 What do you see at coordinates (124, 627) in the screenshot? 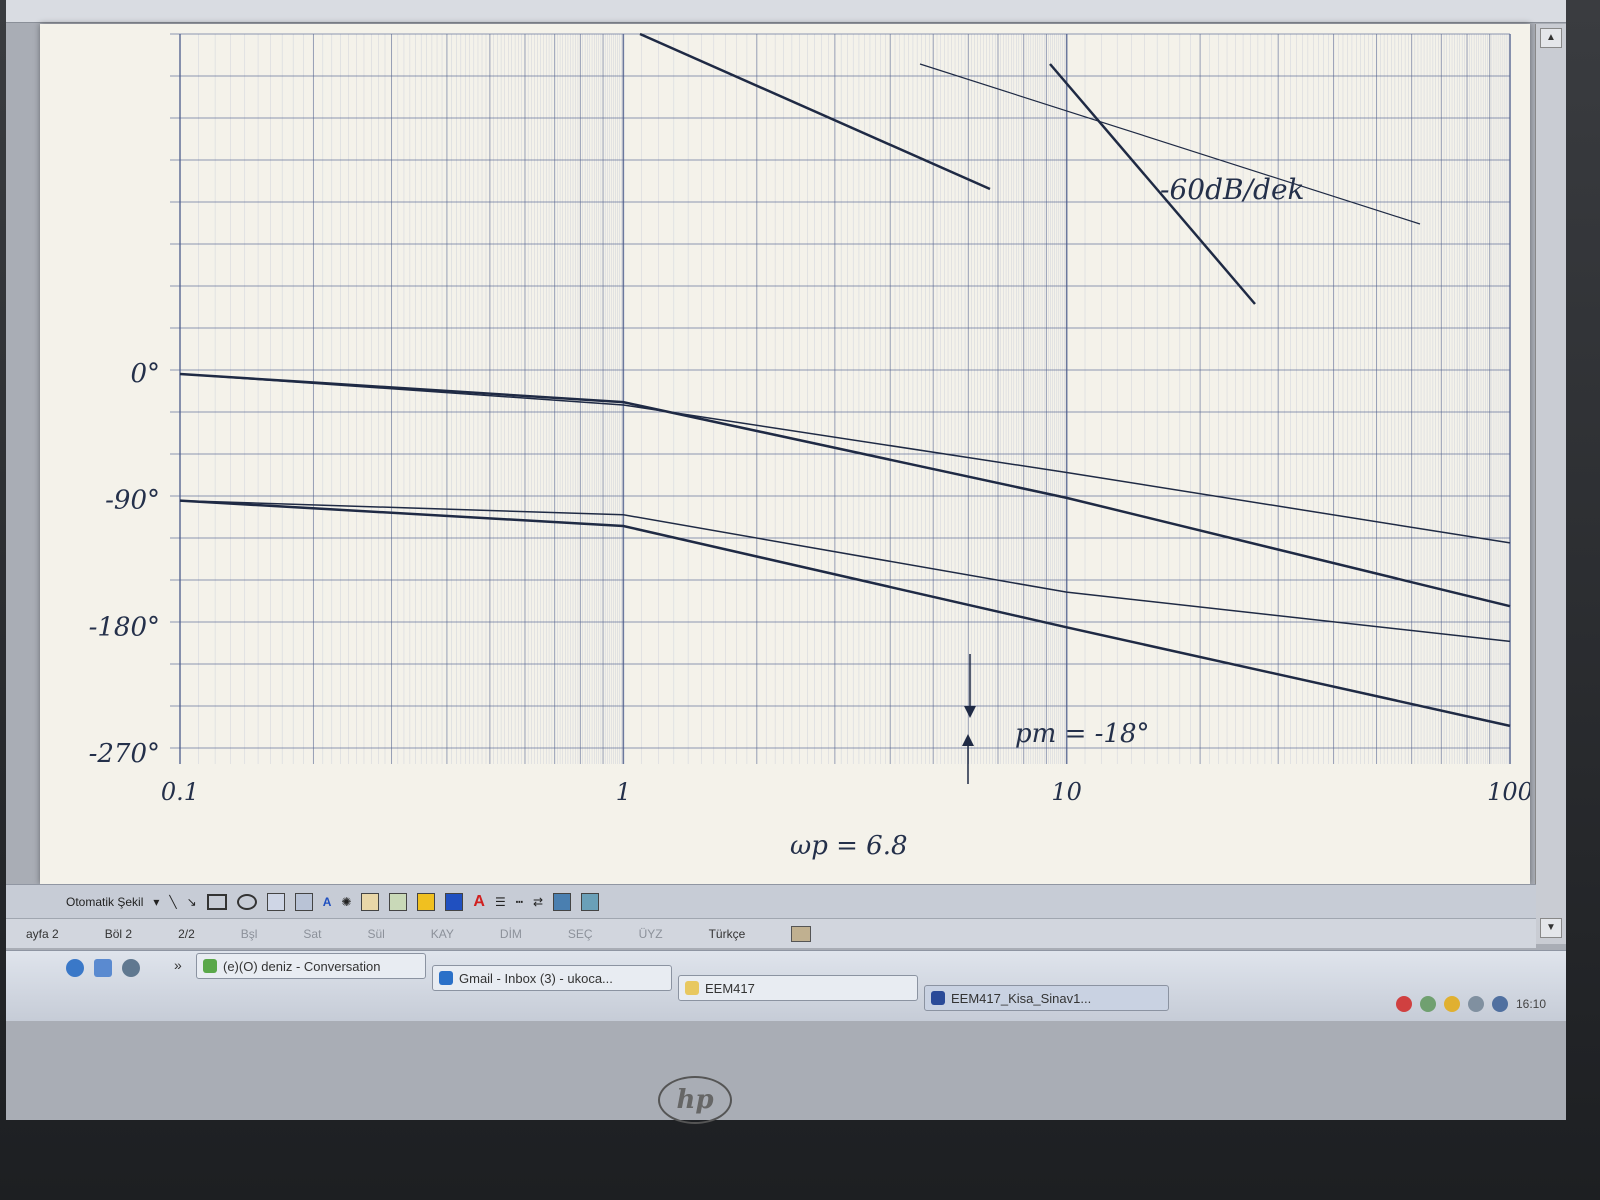
I see `y-tick-label: -180°` at bounding box center [124, 627].